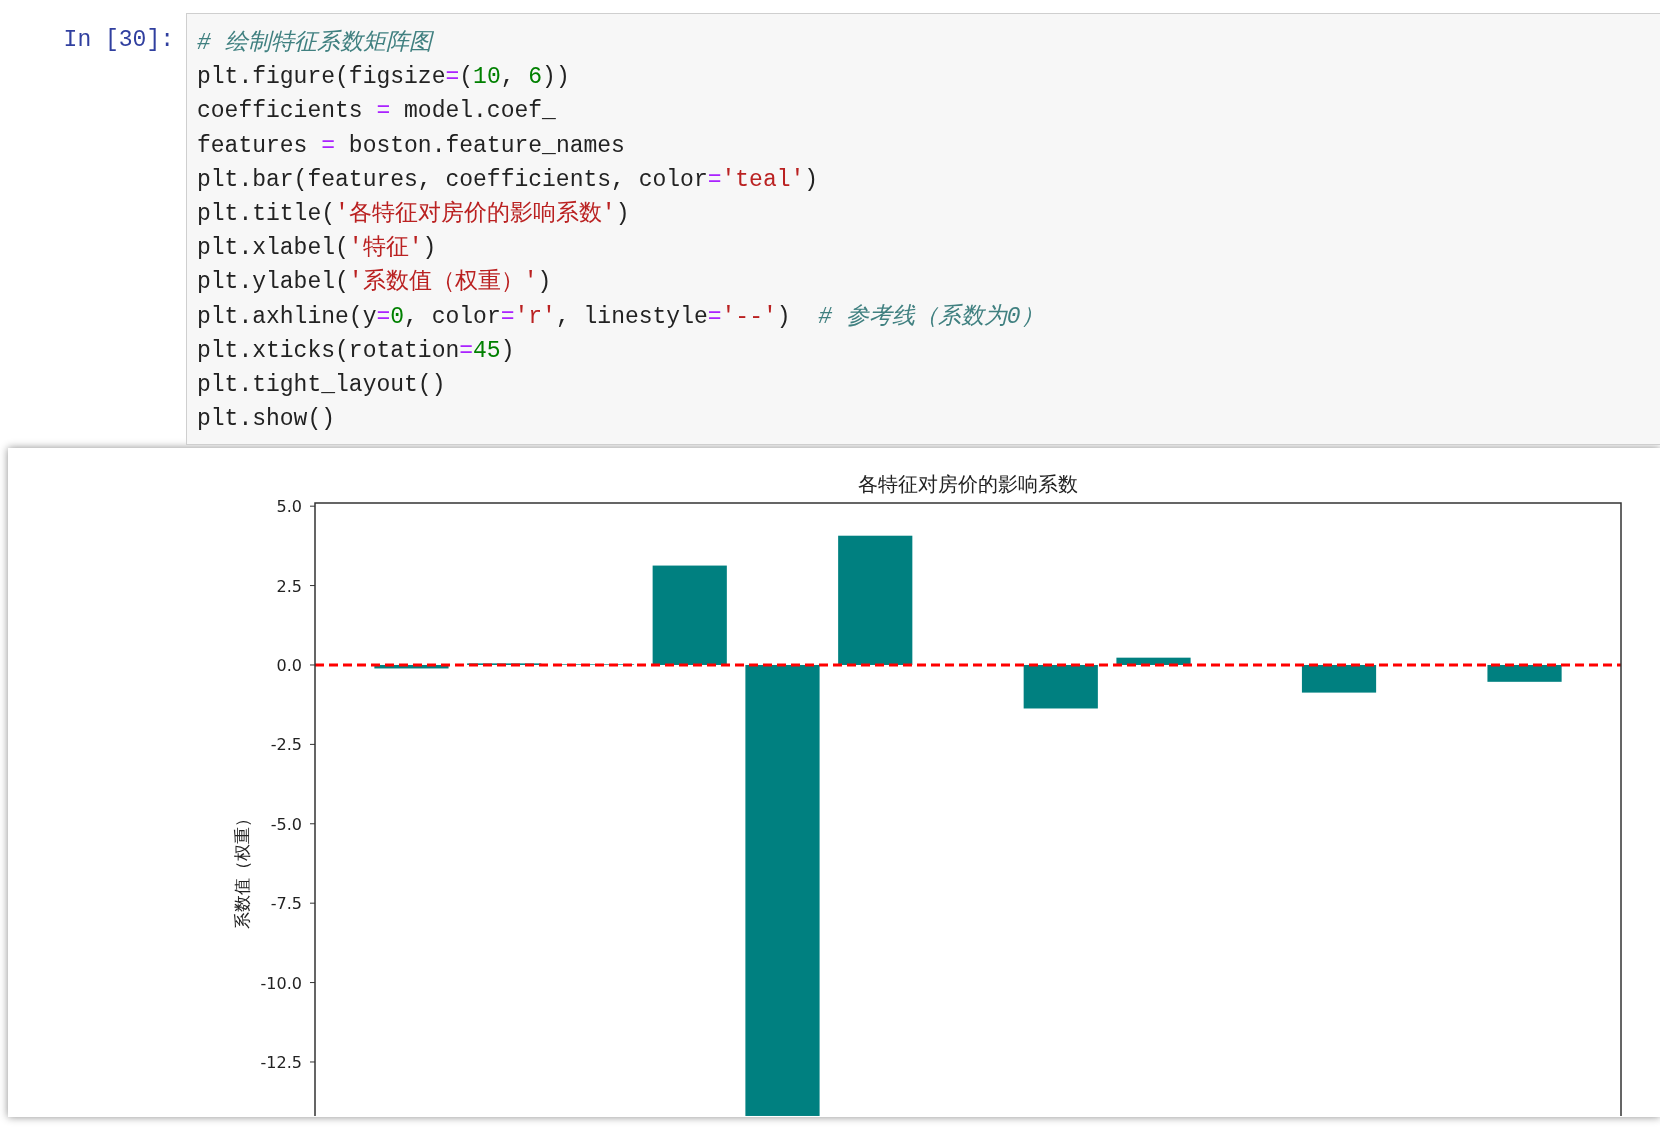  I want to click on y-tick-label: 5.0, so click(289, 507).